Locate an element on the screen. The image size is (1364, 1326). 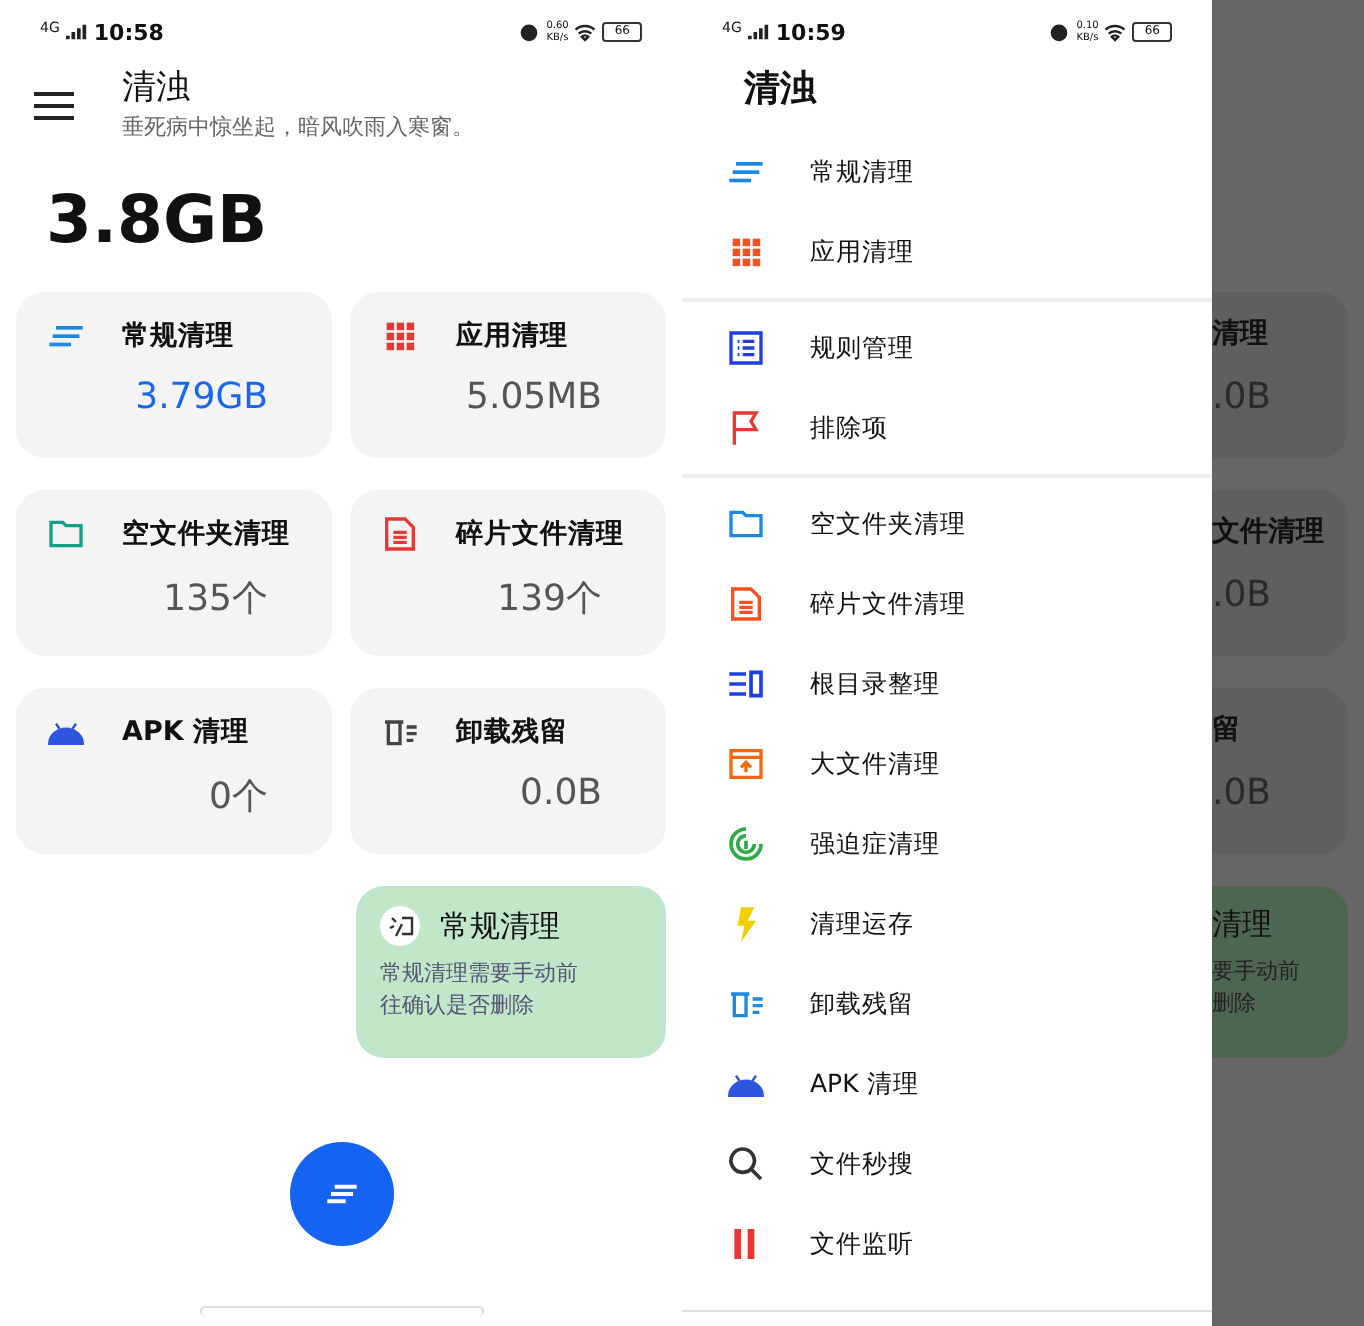
clean-card: APK 清理 0个 is located at coordinates (174, 771).